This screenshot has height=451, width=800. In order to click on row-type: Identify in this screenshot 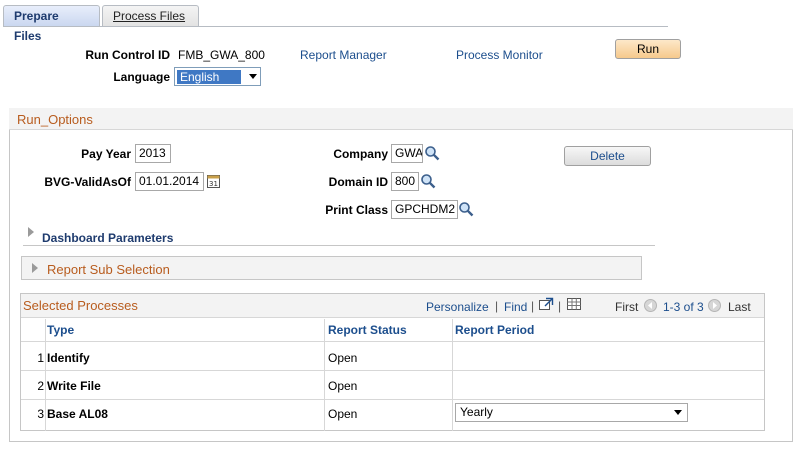, I will do `click(68, 358)`.